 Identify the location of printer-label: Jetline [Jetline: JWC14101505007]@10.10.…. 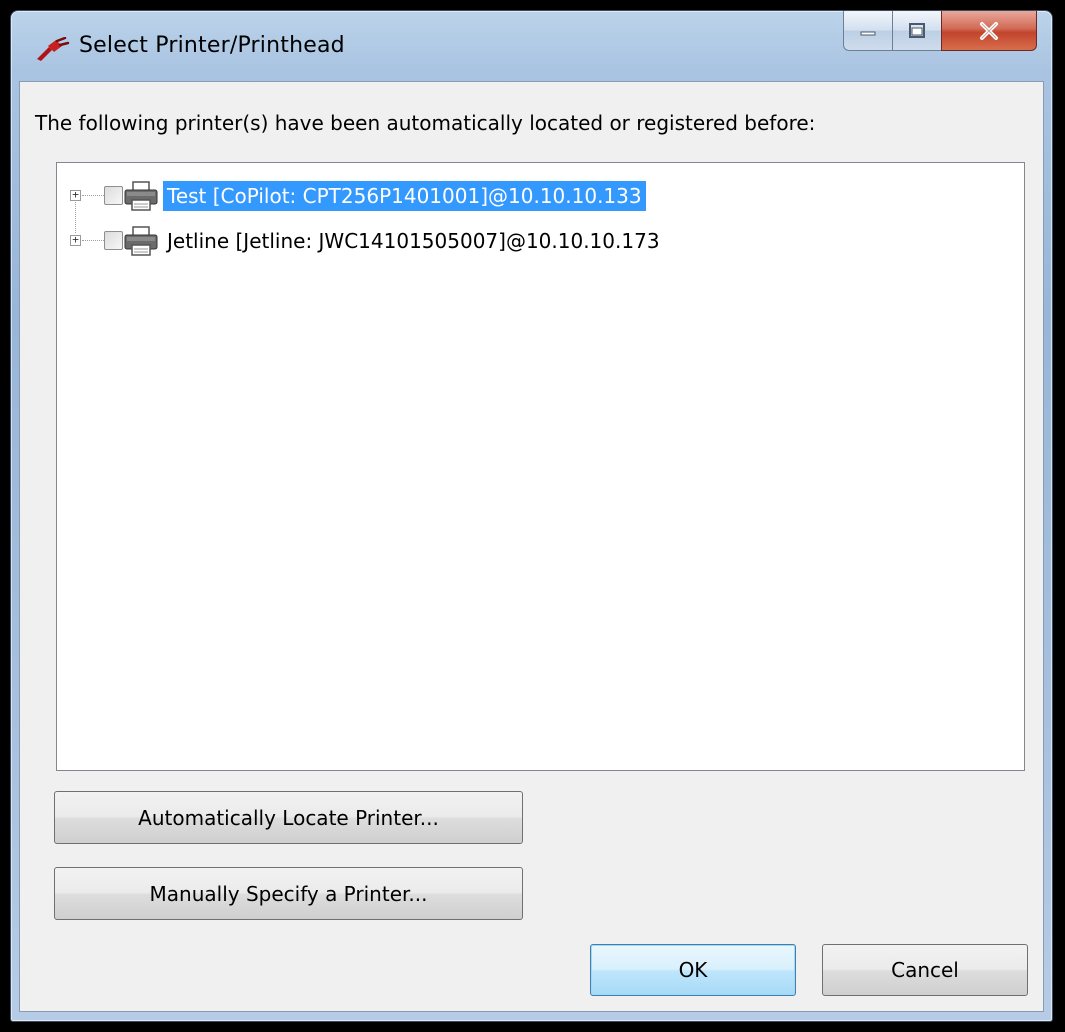
(413, 241).